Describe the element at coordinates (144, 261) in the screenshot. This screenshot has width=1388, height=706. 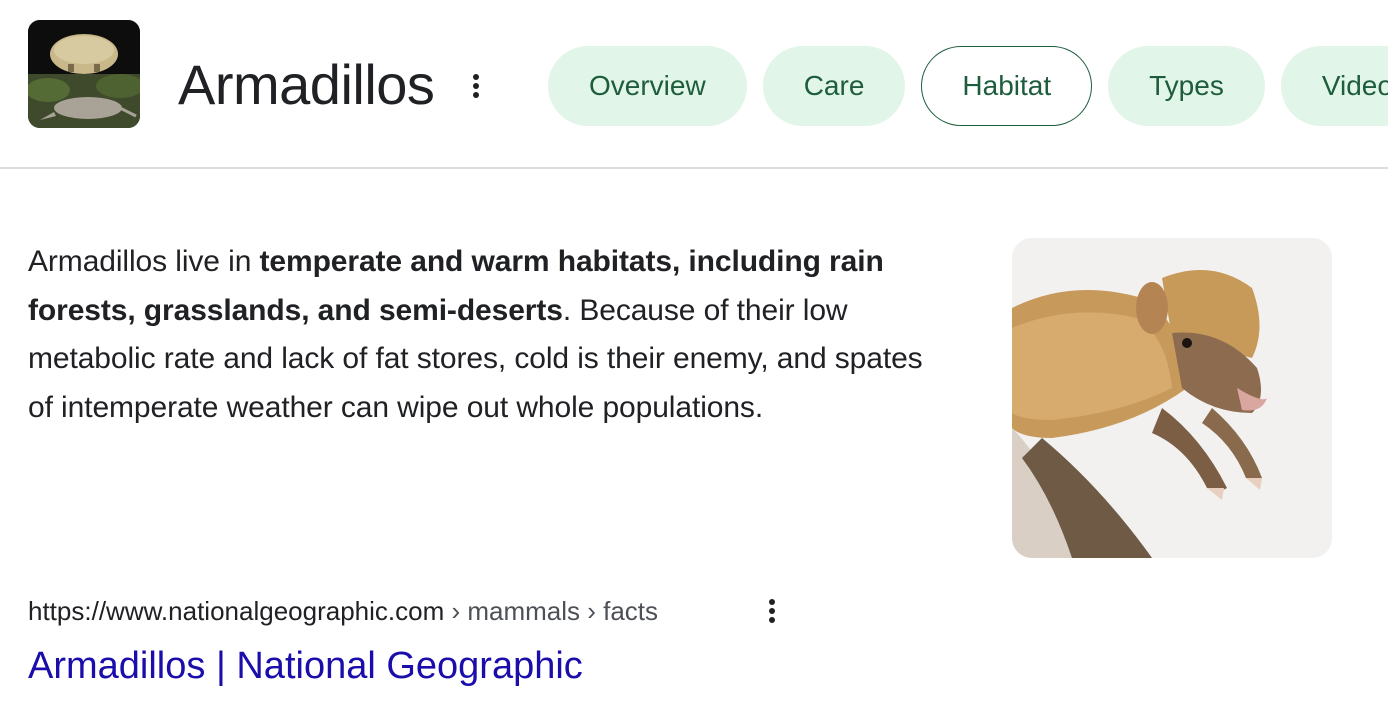
I see `snippet-prefix: Armadillos live in` at that location.